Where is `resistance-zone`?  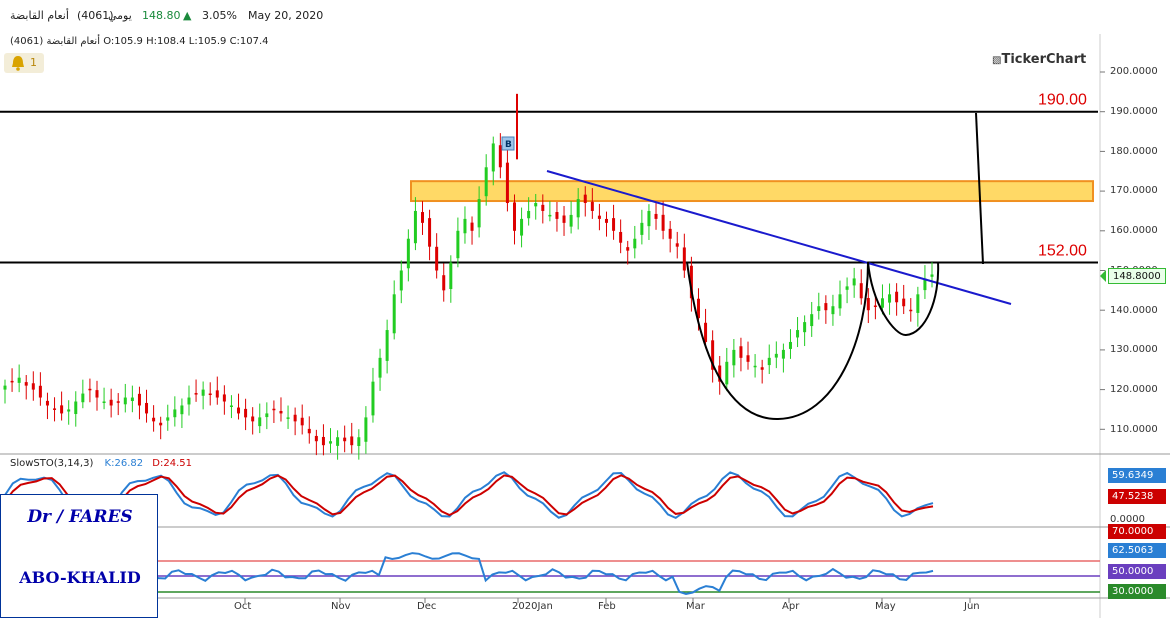
resistance-zone is located at coordinates (752, 191).